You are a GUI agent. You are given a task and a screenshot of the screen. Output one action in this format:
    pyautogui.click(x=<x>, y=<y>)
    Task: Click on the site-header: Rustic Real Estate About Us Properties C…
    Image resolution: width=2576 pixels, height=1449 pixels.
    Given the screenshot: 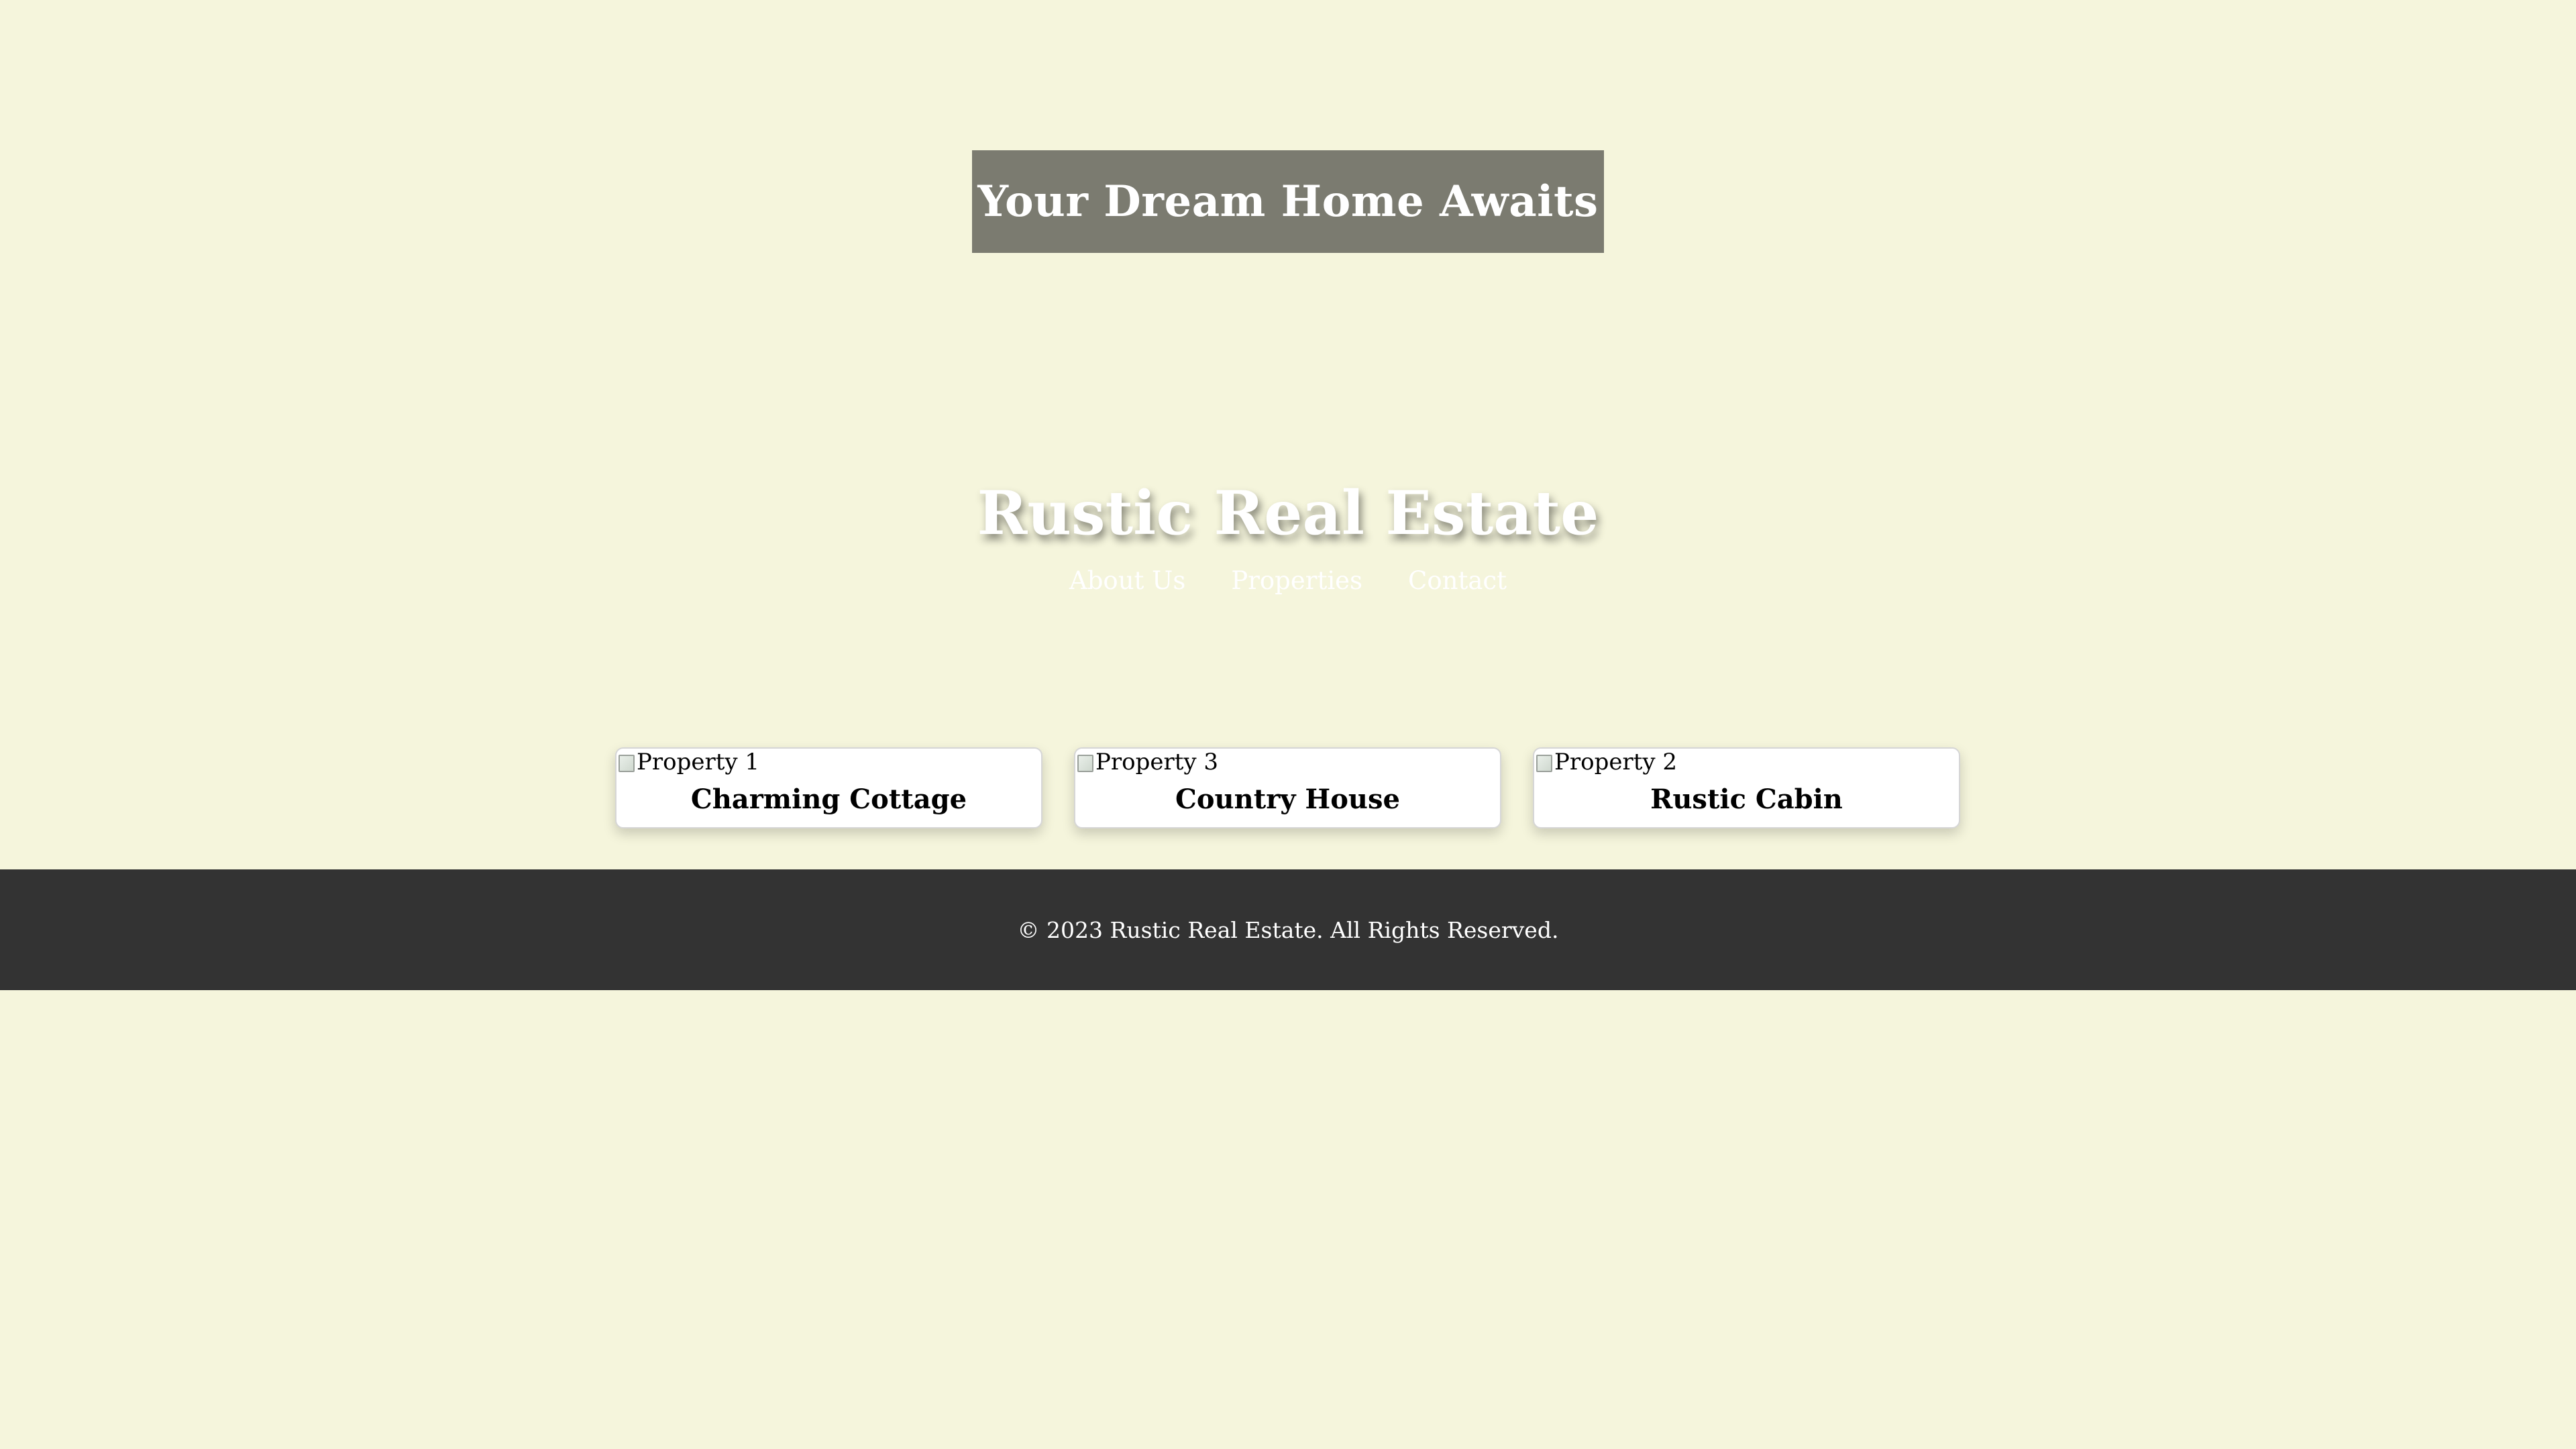 What is the action you would take?
    pyautogui.click(x=1288, y=532)
    